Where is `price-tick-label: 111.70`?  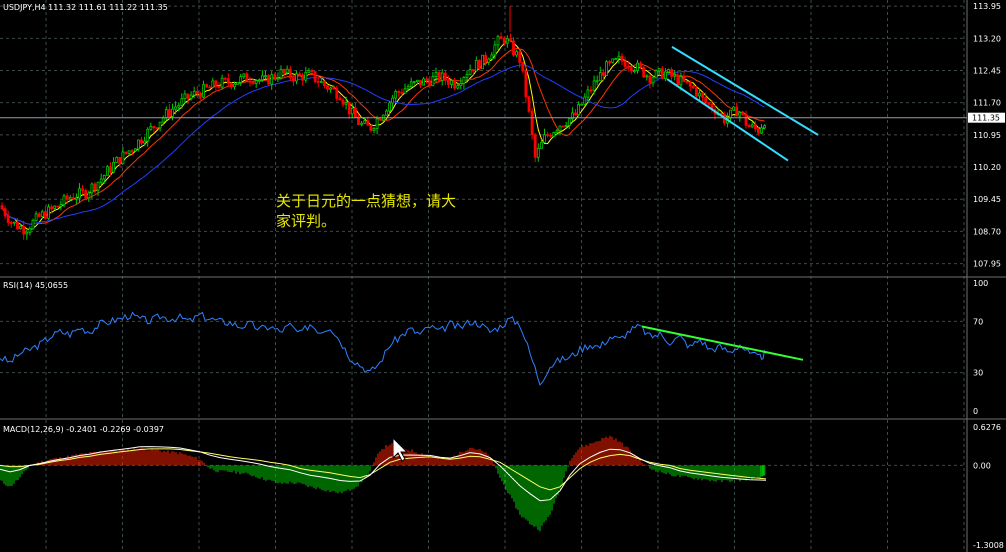 price-tick-label: 111.70 is located at coordinates (987, 103).